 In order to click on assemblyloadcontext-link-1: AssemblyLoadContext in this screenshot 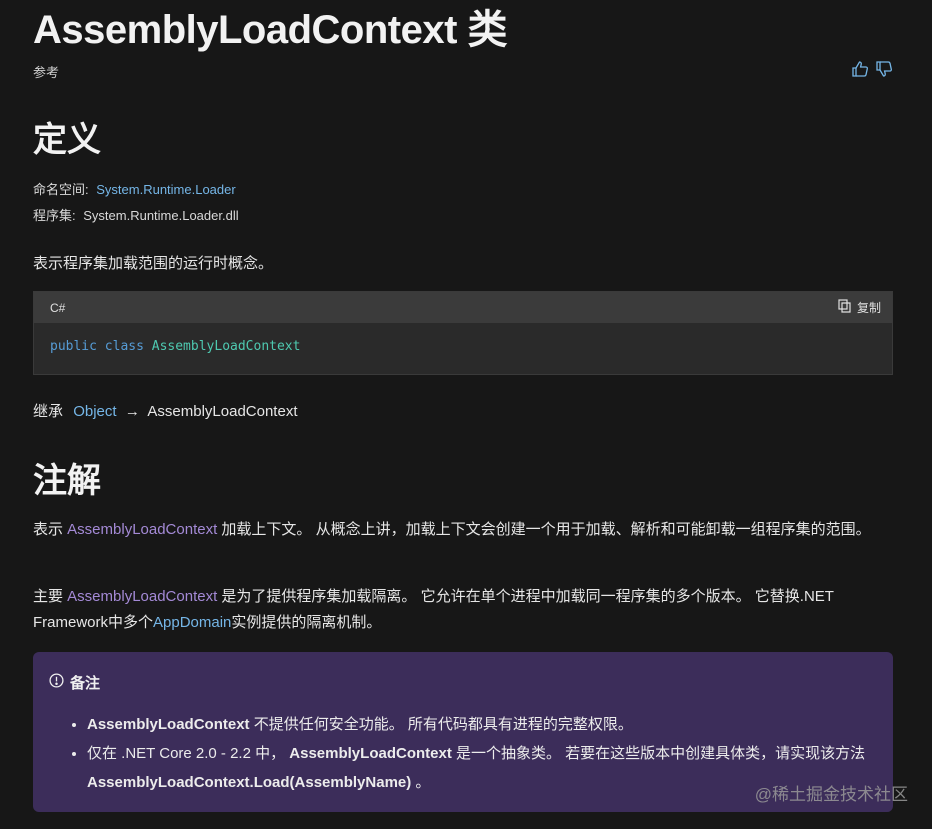, I will do `click(142, 529)`.